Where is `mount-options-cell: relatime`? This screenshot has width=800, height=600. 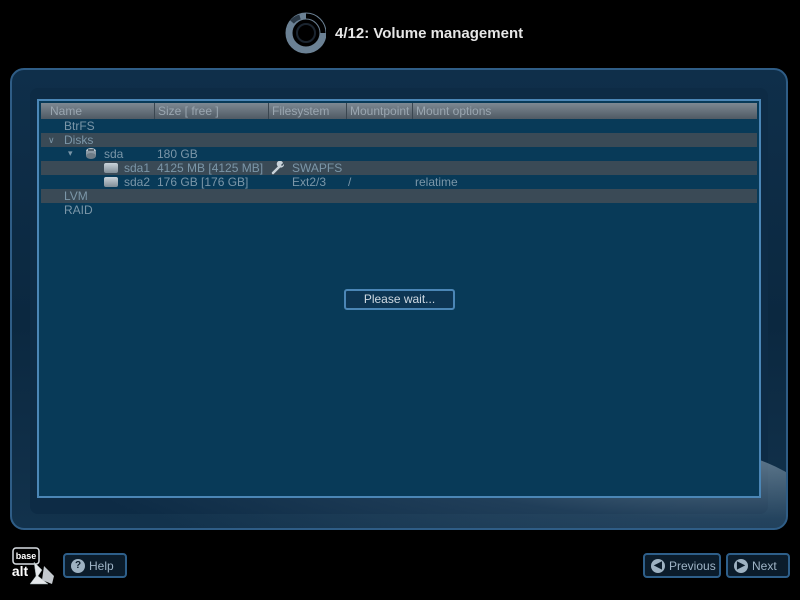 mount-options-cell: relatime is located at coordinates (436, 182).